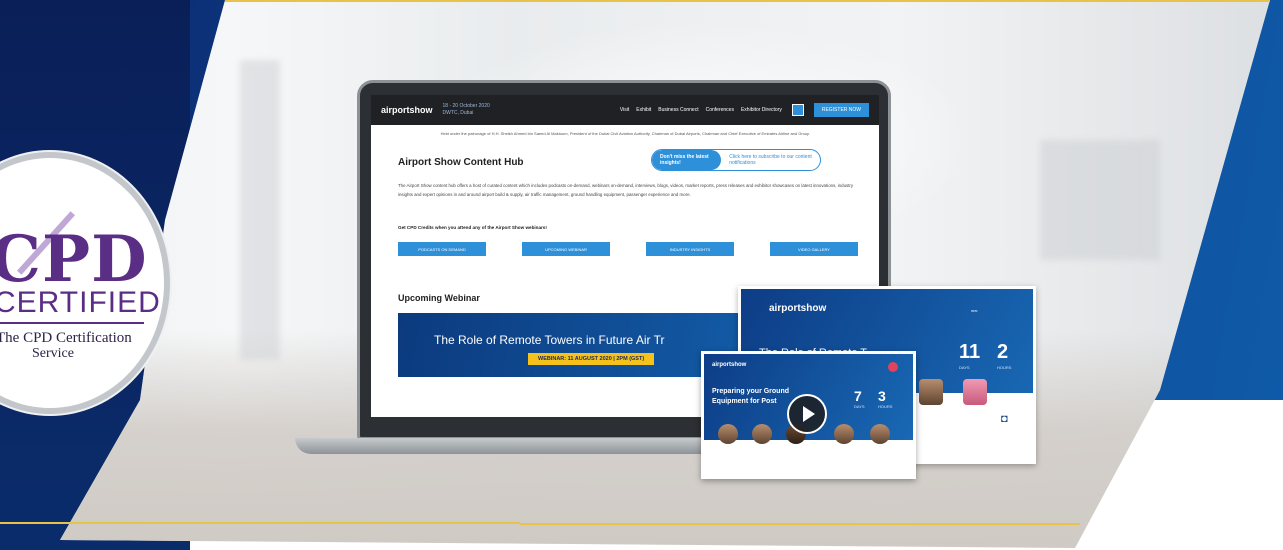 This screenshot has height=550, width=1283. Describe the element at coordinates (858, 396) in the screenshot. I see `card-front-days: 7` at that location.